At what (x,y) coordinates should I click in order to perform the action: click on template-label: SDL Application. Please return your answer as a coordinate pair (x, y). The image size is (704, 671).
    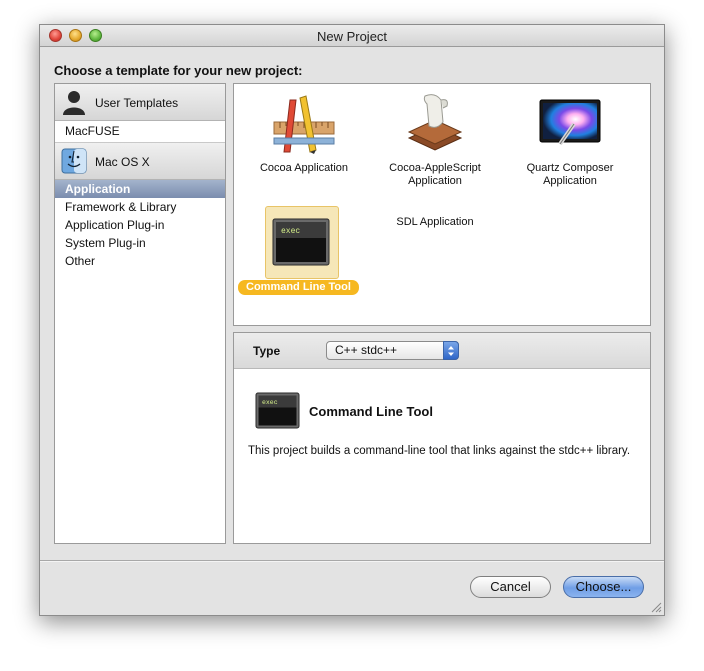
    Looking at the image, I should click on (435, 222).